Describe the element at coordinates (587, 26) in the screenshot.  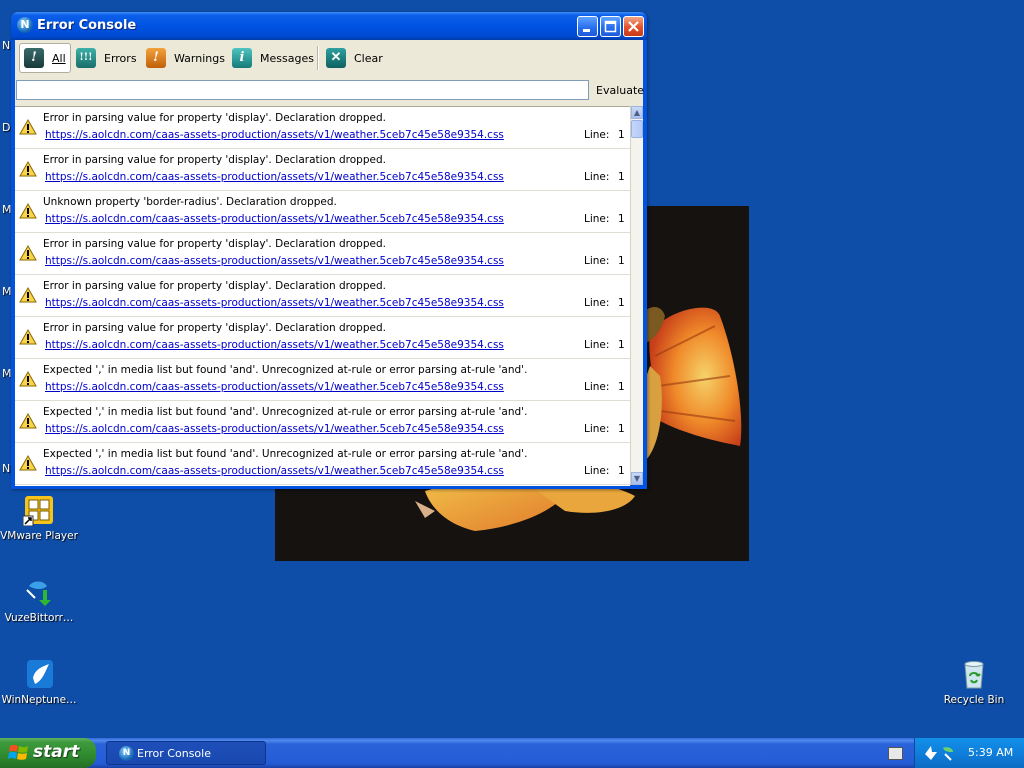
I see `minimize-button` at that location.